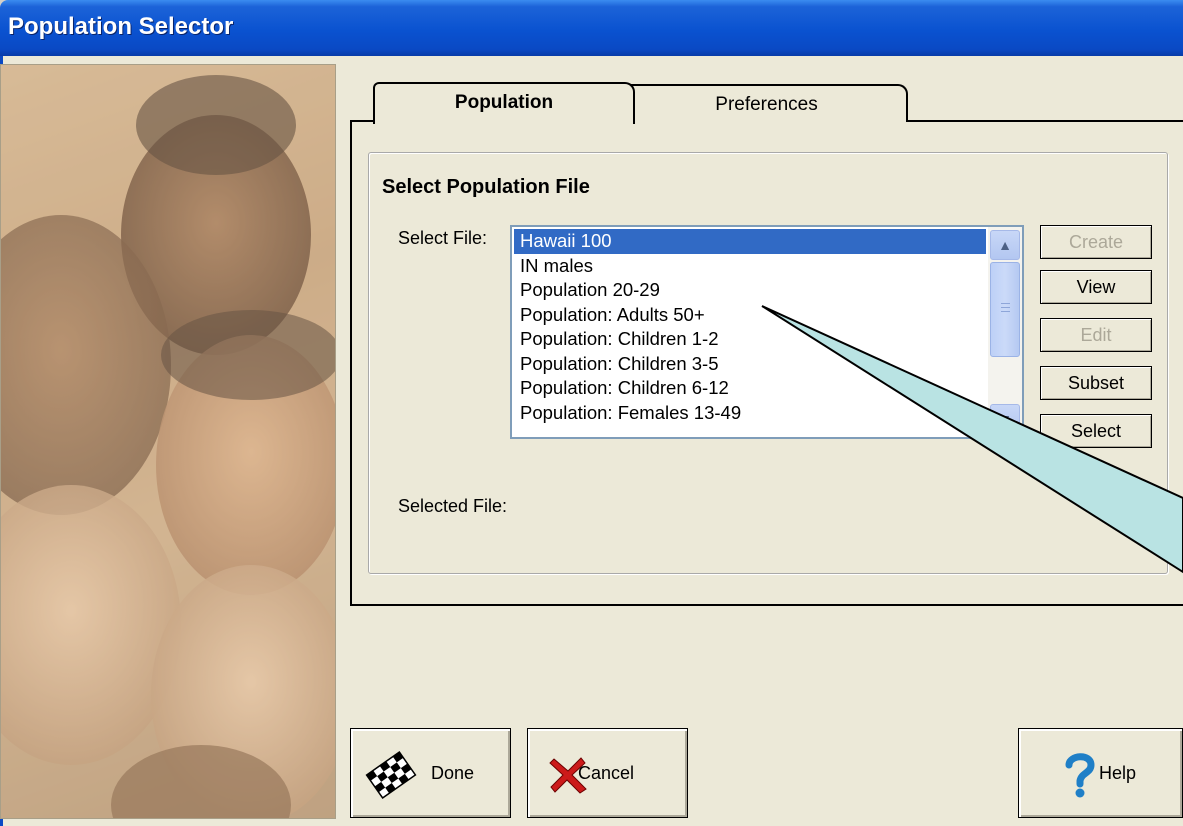 The height and width of the screenshot is (826, 1183). I want to click on tab-population: Population, so click(504, 103).